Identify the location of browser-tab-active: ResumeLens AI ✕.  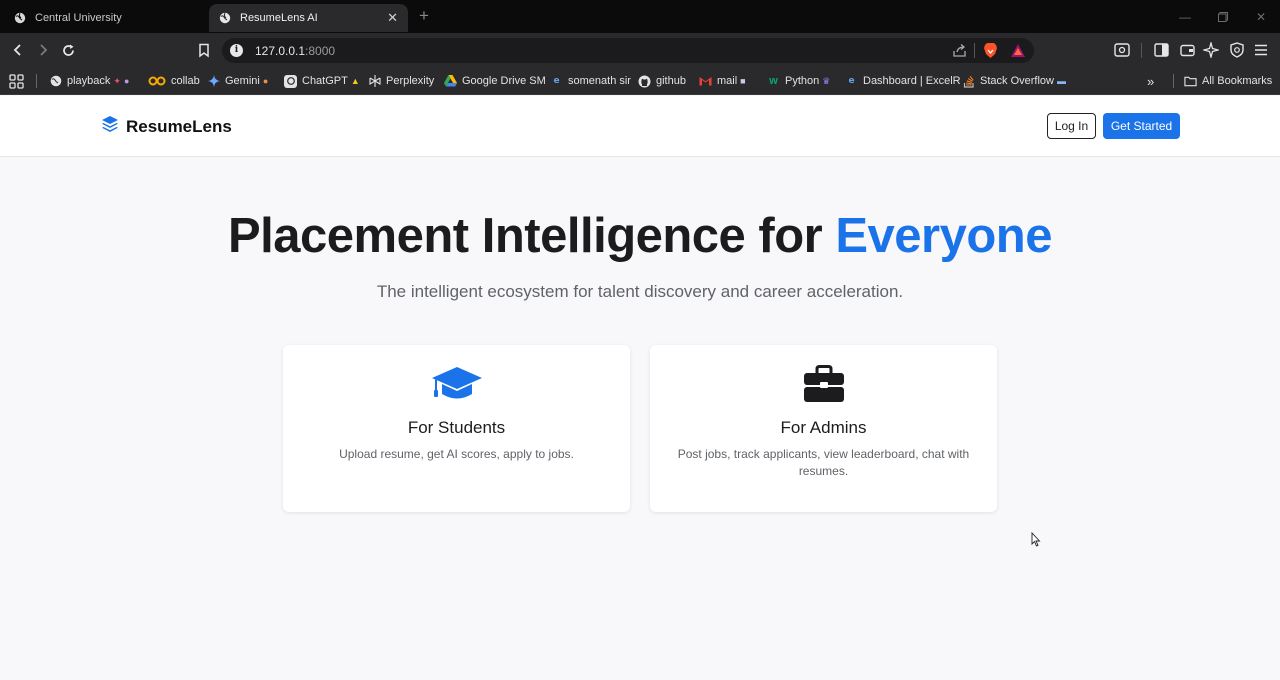
(308, 18).